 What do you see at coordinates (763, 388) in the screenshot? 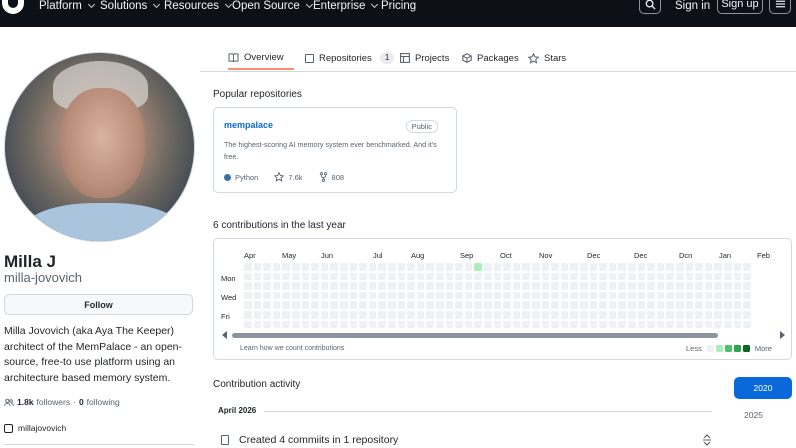
I see `year-2020-button: 2020` at bounding box center [763, 388].